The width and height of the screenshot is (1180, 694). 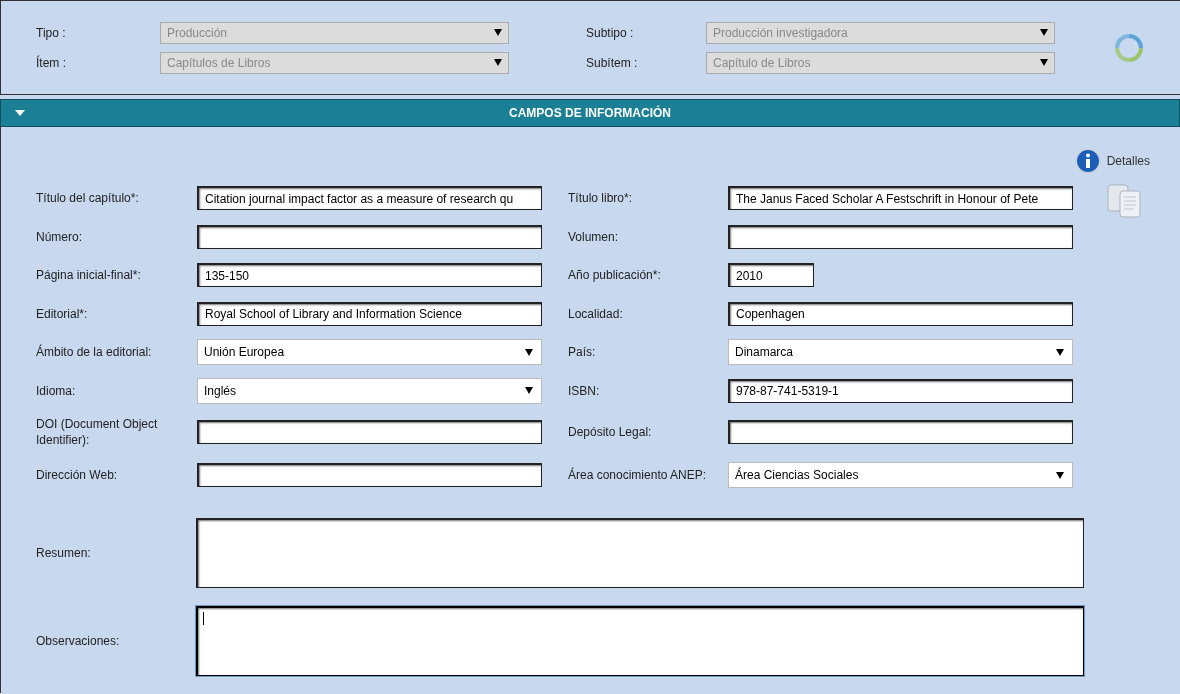 I want to click on dropdown: Área Ciencias Sociales, so click(x=900, y=475).